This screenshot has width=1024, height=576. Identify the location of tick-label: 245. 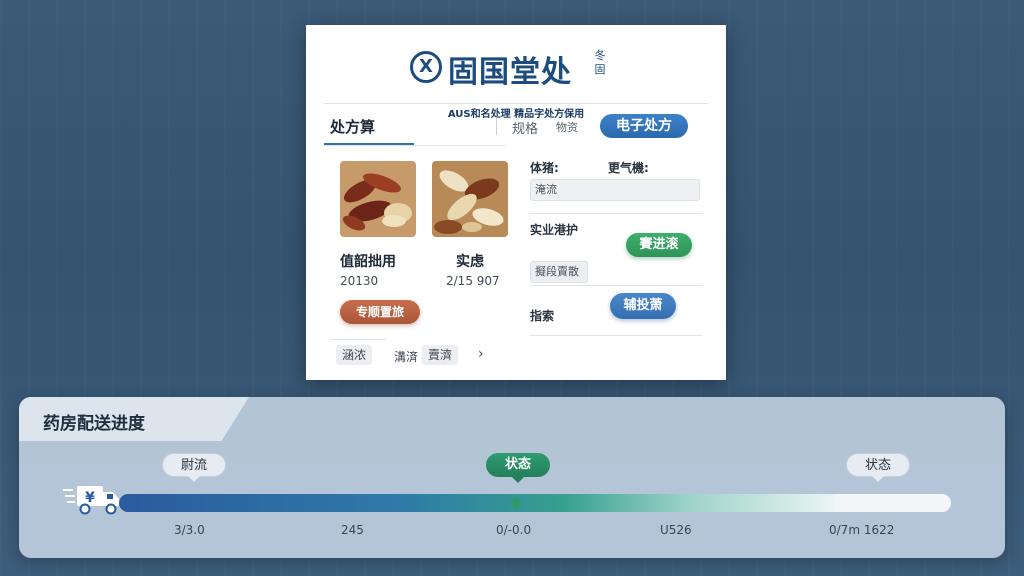
(352, 530).